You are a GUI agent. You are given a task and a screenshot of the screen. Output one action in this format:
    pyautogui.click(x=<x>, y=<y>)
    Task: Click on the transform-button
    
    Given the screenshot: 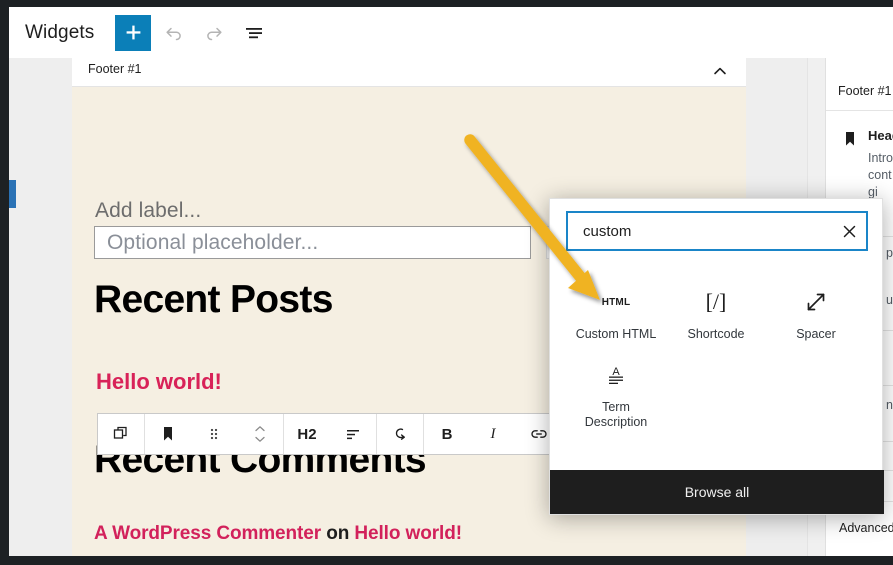 What is the action you would take?
    pyautogui.click(x=400, y=434)
    